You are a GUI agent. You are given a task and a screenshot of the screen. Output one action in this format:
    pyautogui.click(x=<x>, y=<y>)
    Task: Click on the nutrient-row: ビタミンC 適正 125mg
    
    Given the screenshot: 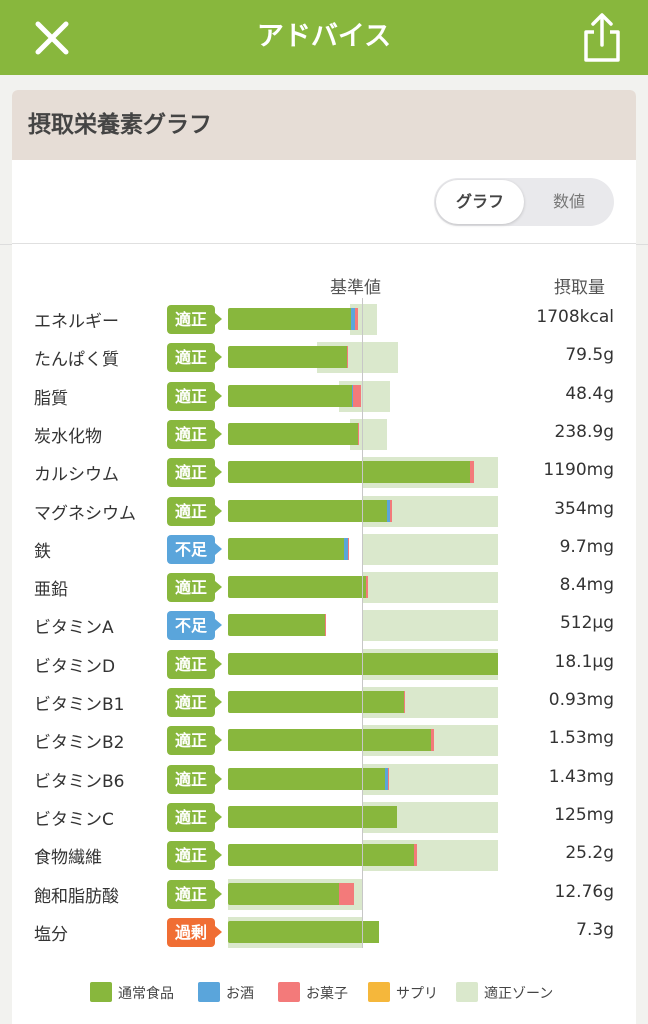 What is the action you would take?
    pyautogui.click(x=324, y=817)
    